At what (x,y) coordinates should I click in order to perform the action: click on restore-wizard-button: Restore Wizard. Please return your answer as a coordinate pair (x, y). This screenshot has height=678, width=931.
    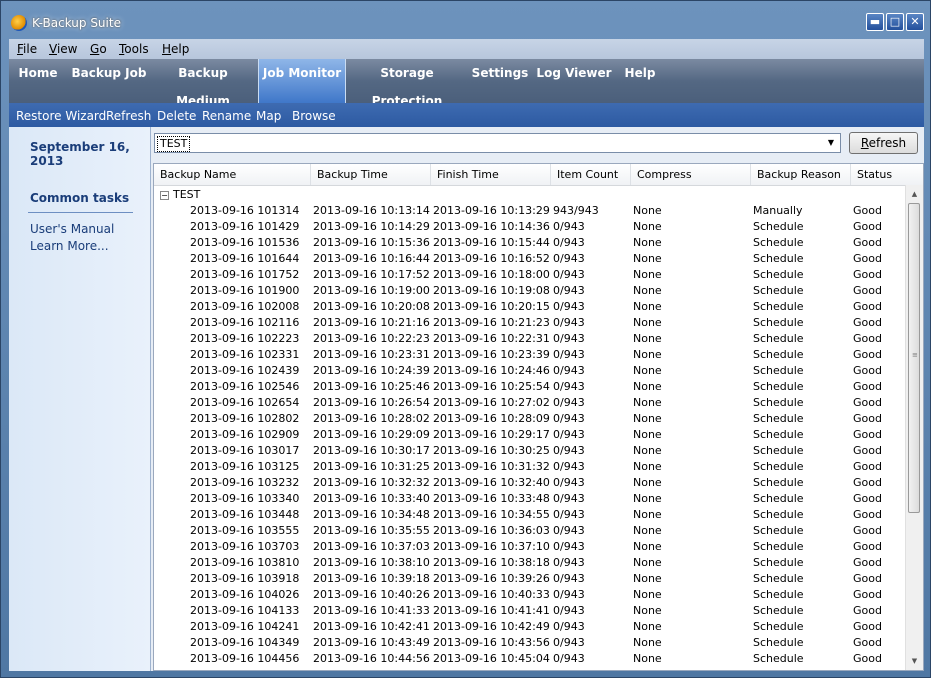
    Looking at the image, I should click on (61, 116).